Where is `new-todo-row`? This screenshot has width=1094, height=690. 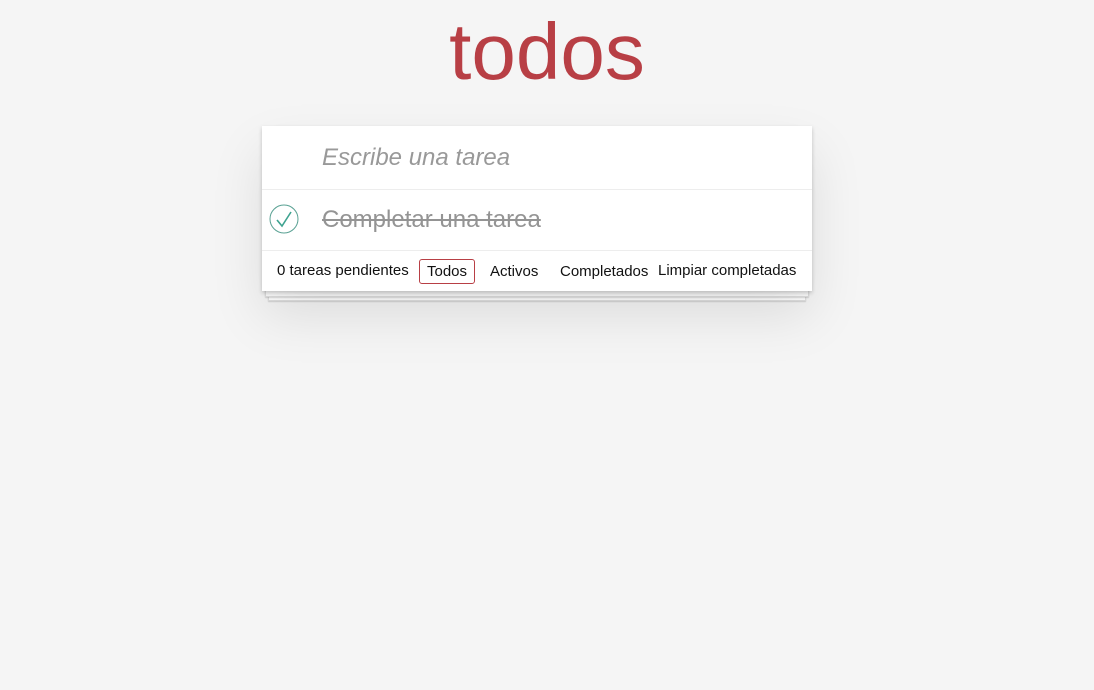
new-todo-row is located at coordinates (537, 158).